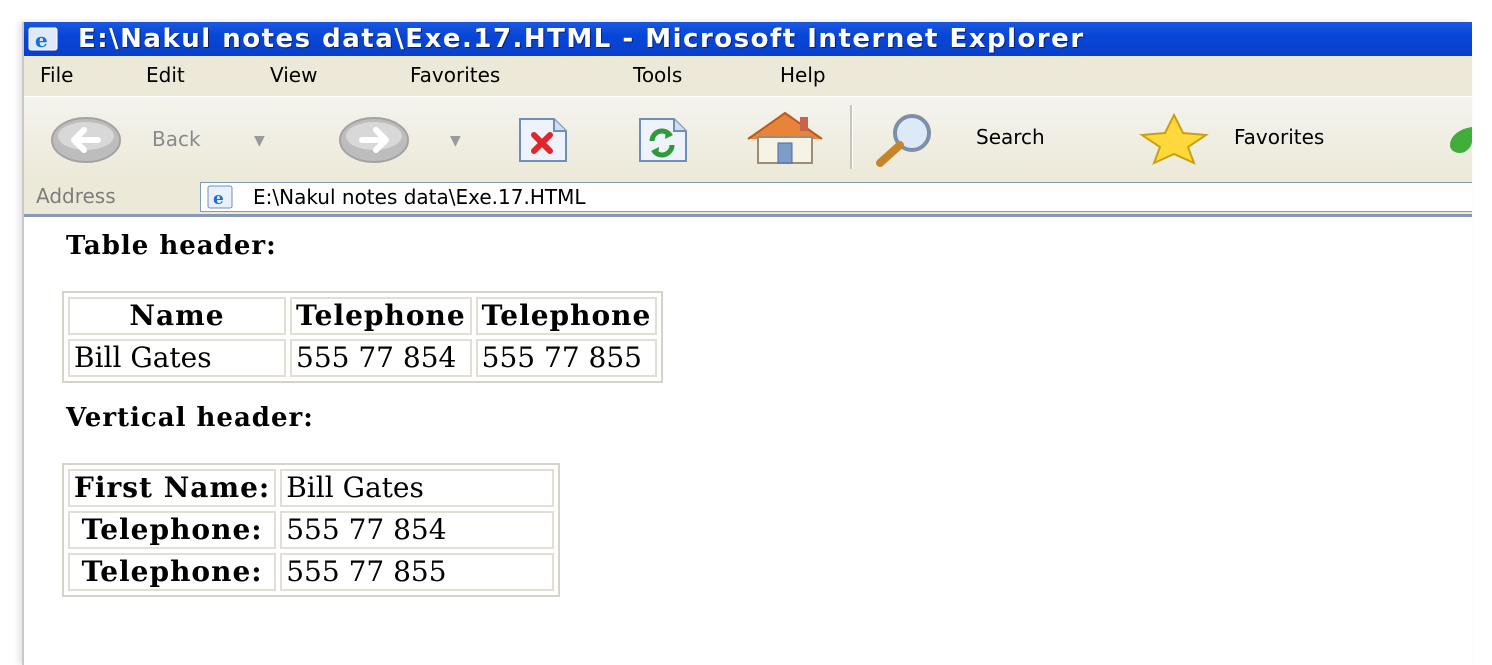 The width and height of the screenshot is (1492, 665). Describe the element at coordinates (663, 140) in the screenshot. I see `refresh-icon` at that location.